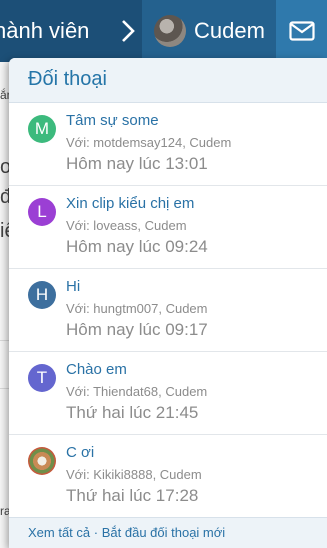 Image resolution: width=327 pixels, height=548 pixels. Describe the element at coordinates (112, 120) in the screenshot. I see `conversation-title: Tâm sự some` at that location.